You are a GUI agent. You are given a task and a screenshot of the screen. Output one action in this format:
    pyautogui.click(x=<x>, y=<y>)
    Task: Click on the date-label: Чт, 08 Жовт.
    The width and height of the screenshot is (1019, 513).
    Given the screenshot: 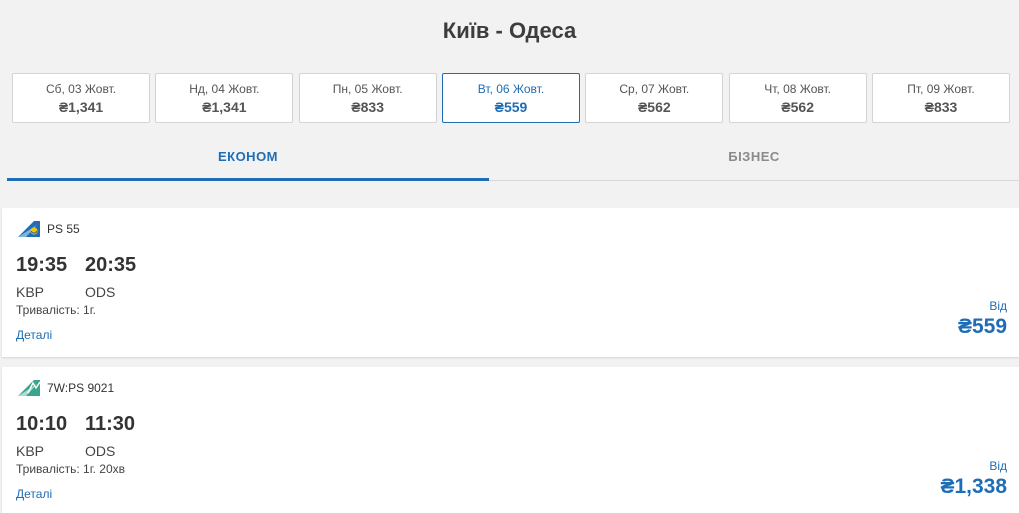 What is the action you would take?
    pyautogui.click(x=798, y=88)
    